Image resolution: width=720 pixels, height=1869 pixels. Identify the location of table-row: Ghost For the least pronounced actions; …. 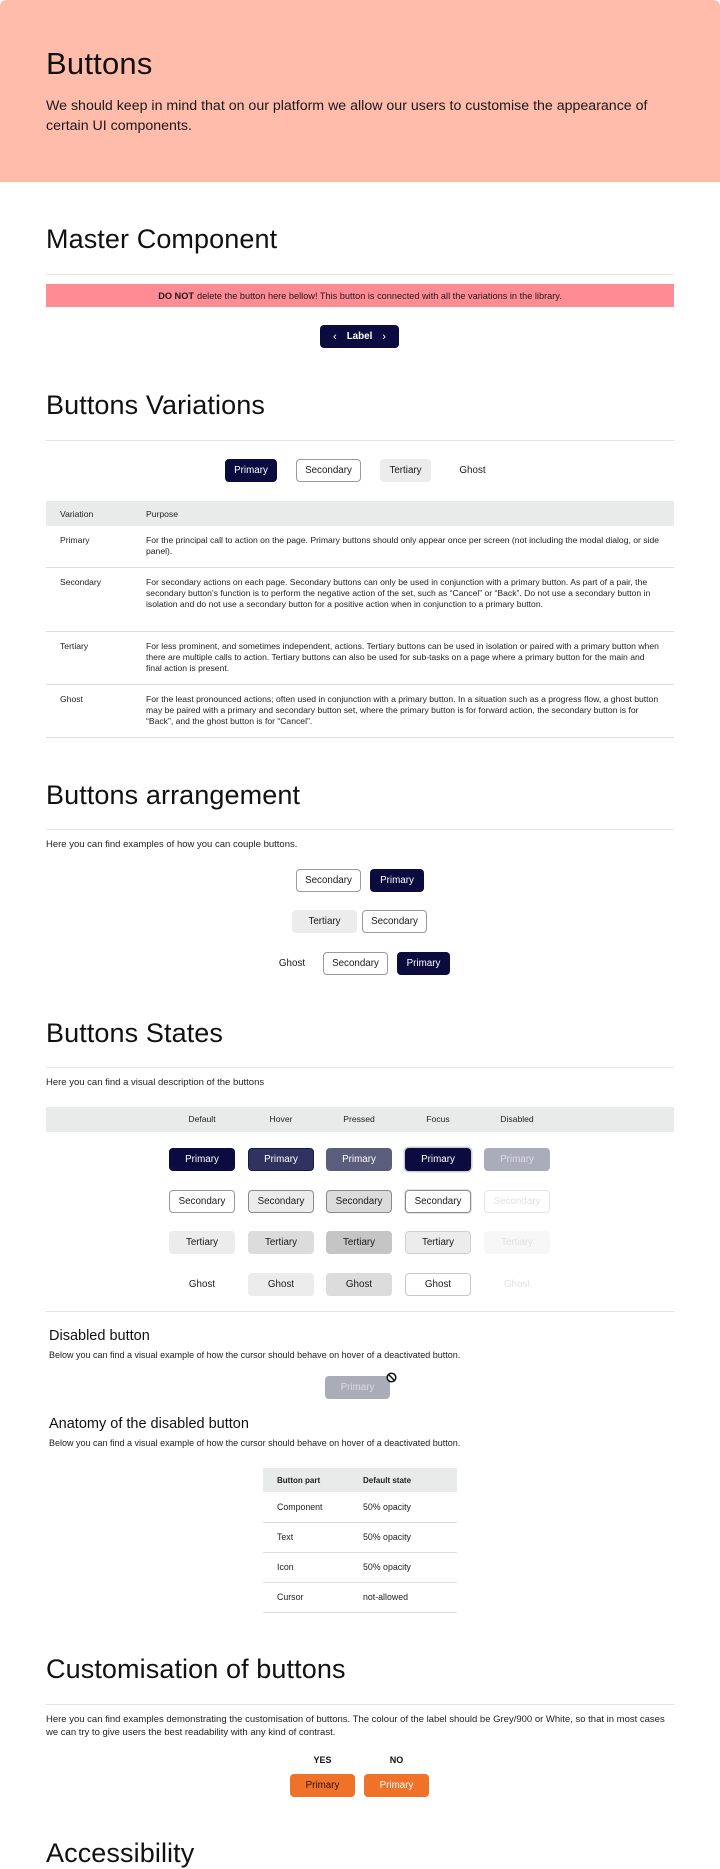
(360, 711).